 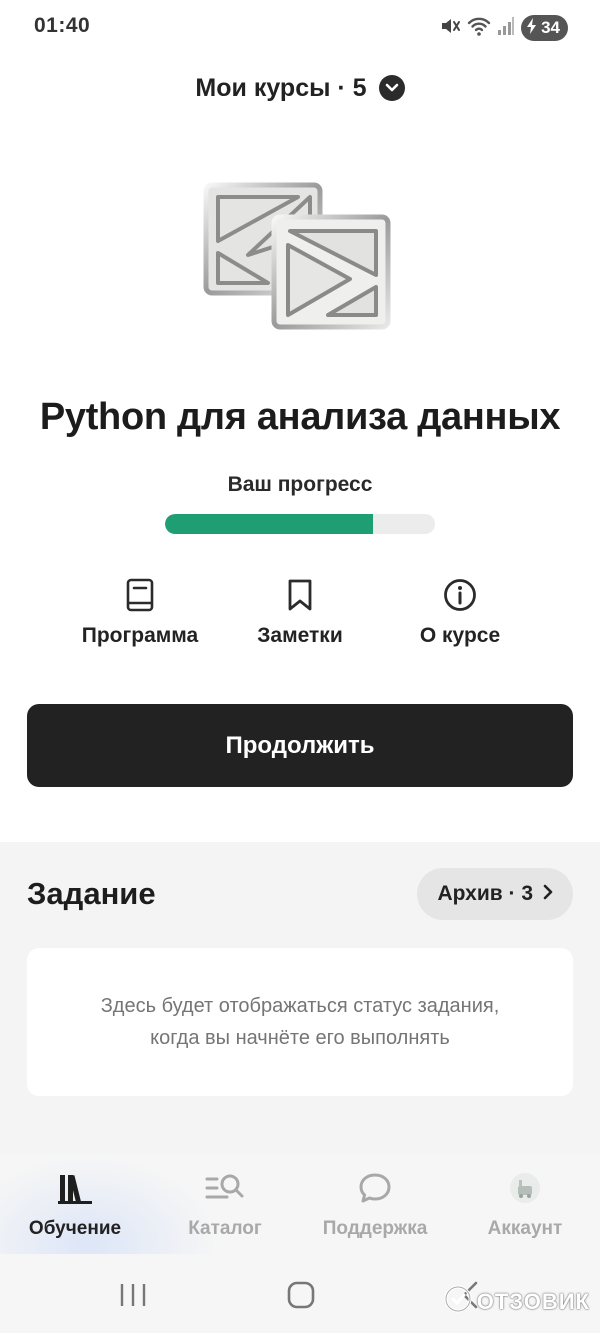 I want to click on notes-button: Заметки, so click(x=300, y=614).